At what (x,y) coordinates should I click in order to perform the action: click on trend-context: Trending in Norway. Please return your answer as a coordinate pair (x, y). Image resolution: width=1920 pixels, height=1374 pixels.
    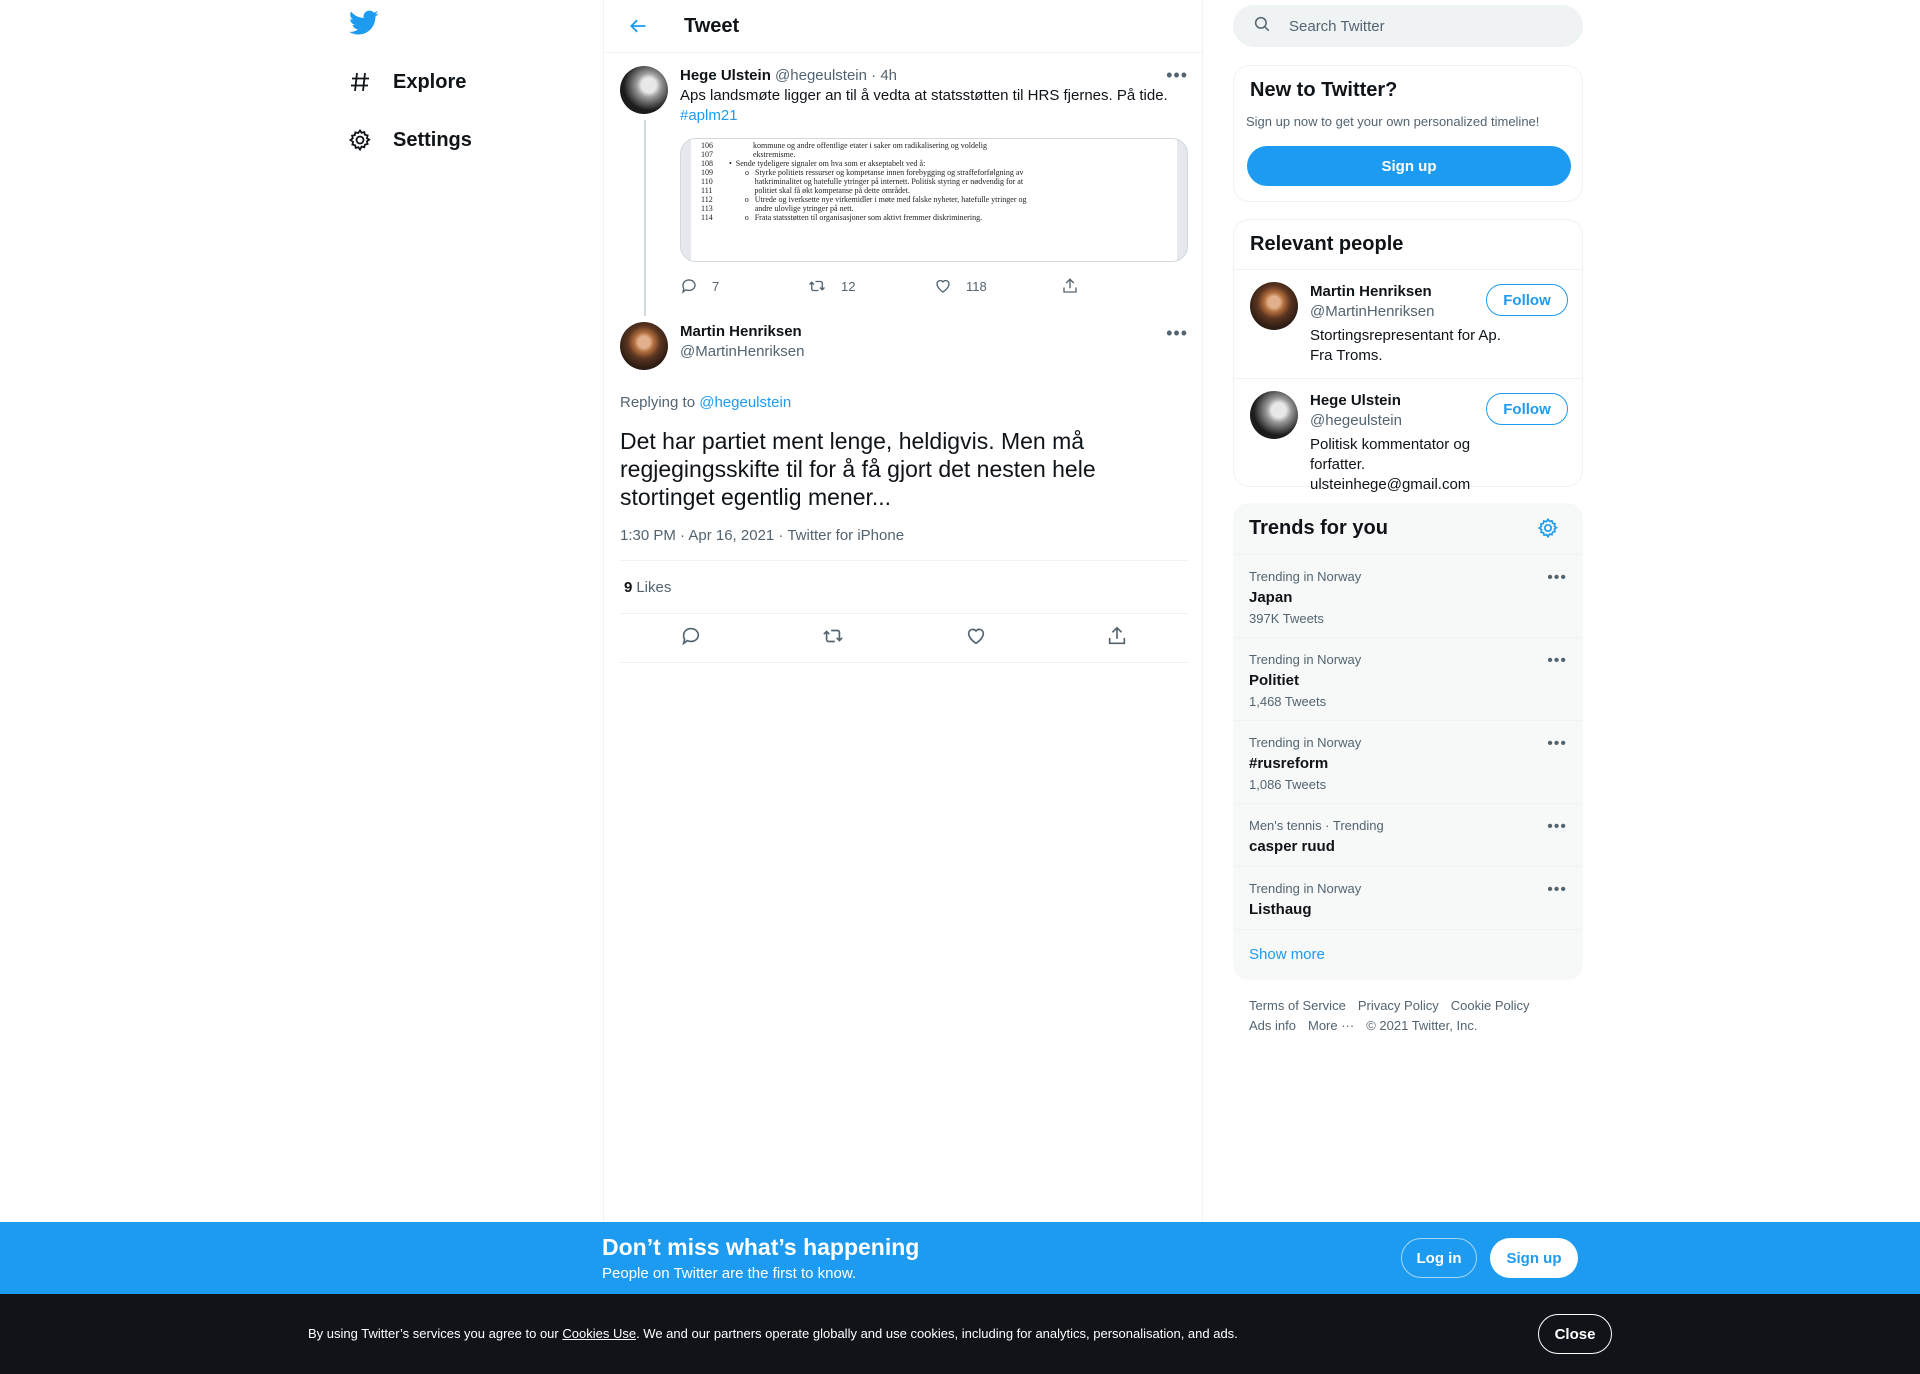
    Looking at the image, I should click on (1305, 659).